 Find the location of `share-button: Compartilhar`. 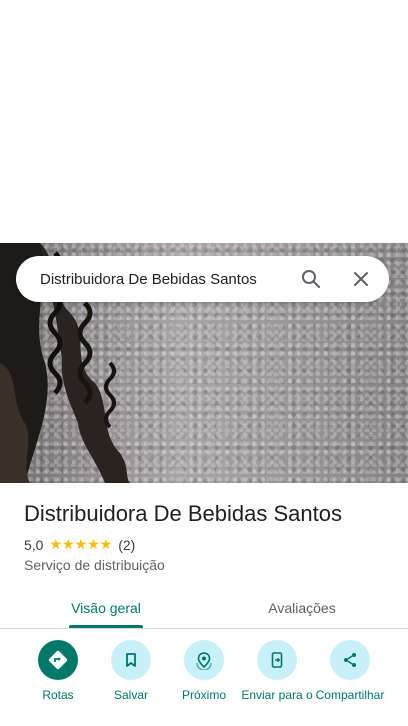

share-button: Compartilhar is located at coordinates (350, 671).